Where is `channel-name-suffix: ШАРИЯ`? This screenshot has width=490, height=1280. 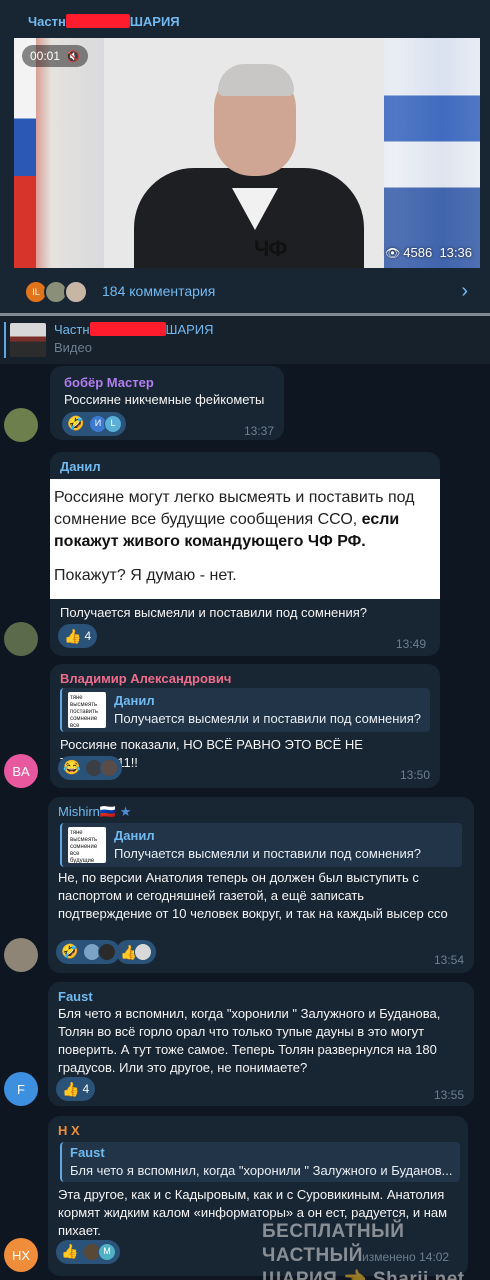 channel-name-suffix: ШАРИЯ is located at coordinates (189, 329).